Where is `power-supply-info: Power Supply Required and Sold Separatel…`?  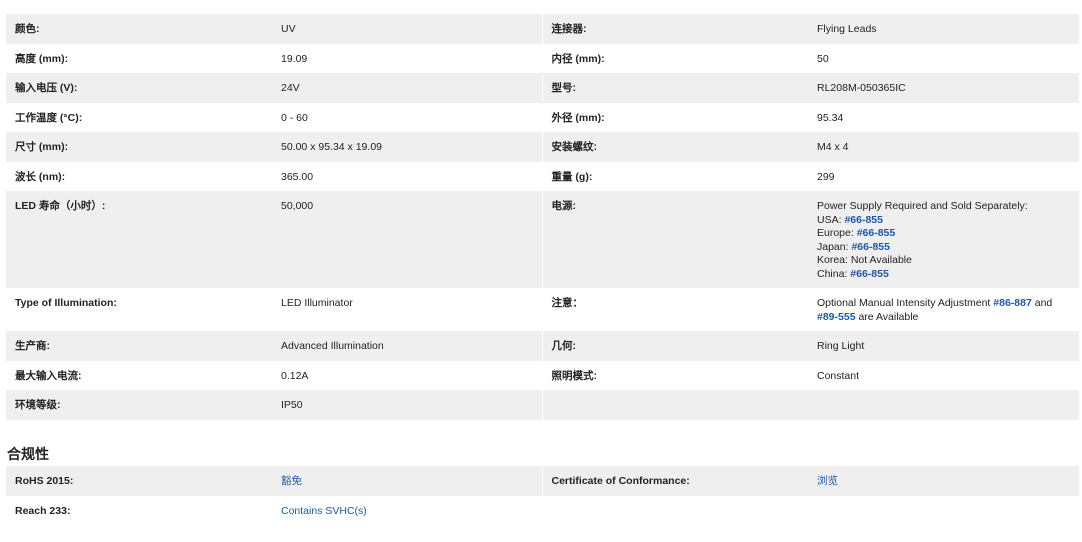
power-supply-info: Power Supply Required and Sold Separatel… is located at coordinates (943, 239).